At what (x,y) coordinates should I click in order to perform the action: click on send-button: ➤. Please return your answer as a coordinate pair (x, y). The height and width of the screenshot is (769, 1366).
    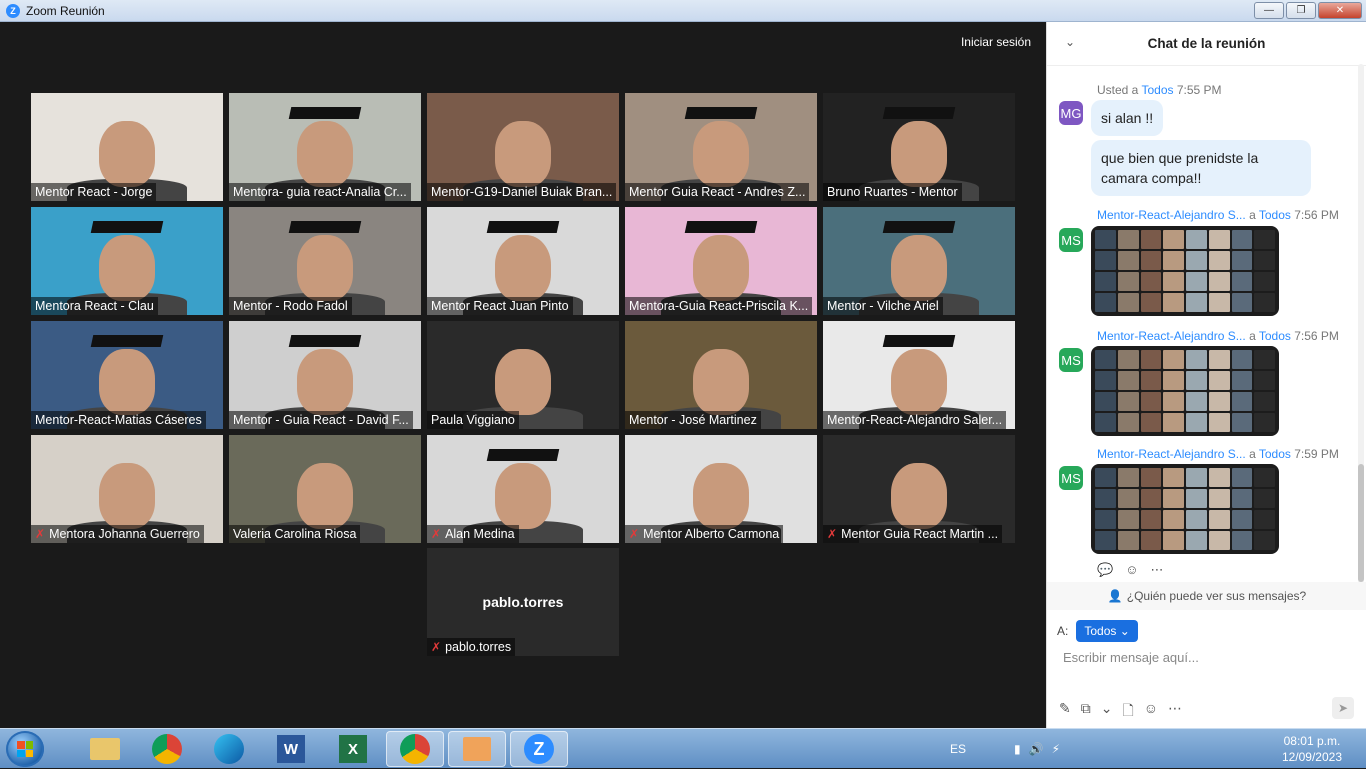
    Looking at the image, I should click on (1343, 708).